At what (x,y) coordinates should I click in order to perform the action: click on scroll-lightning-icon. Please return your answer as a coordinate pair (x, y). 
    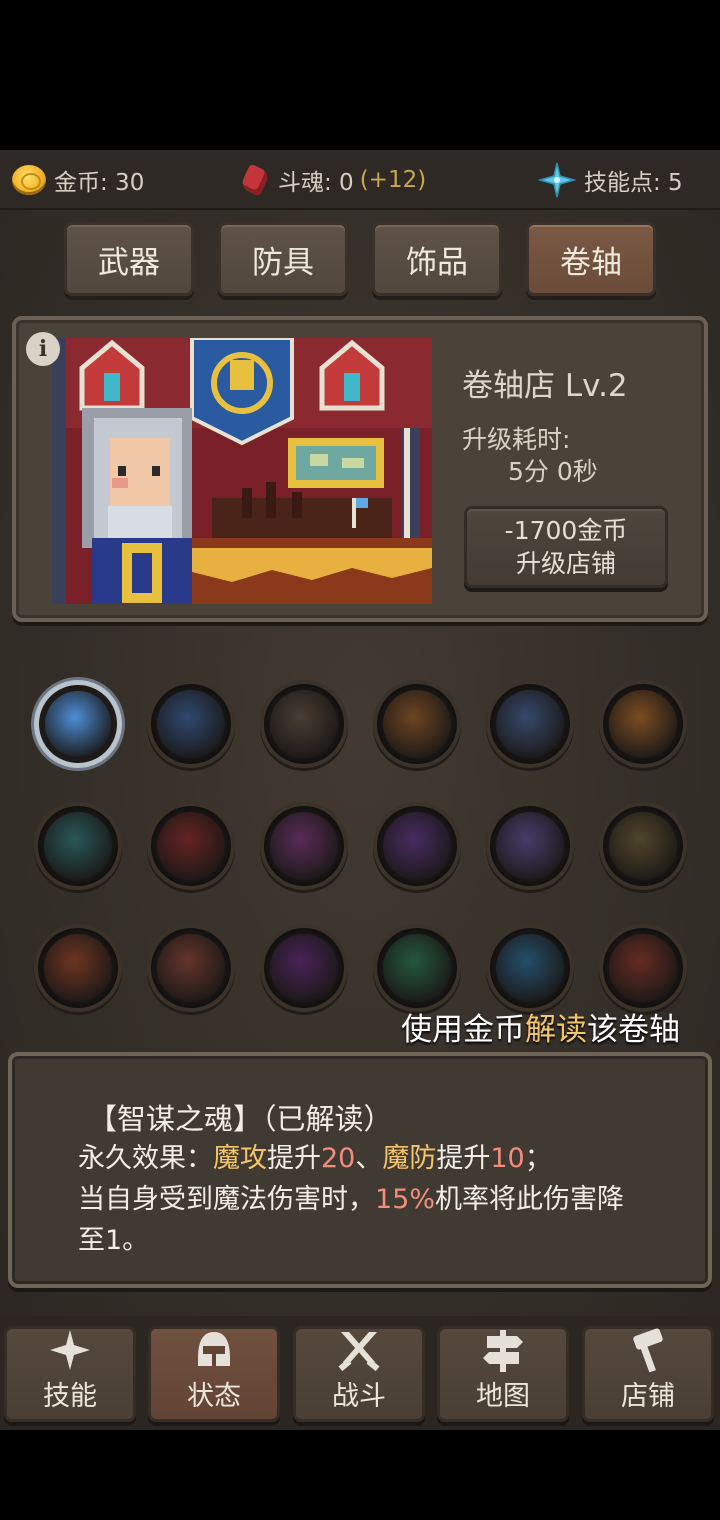
    Looking at the image, I should click on (191, 724).